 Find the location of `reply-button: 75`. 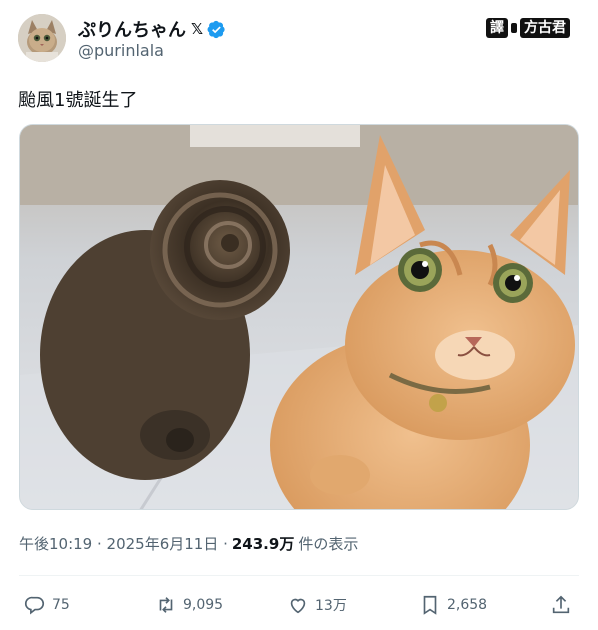

reply-button: 75 is located at coordinates (47, 605).